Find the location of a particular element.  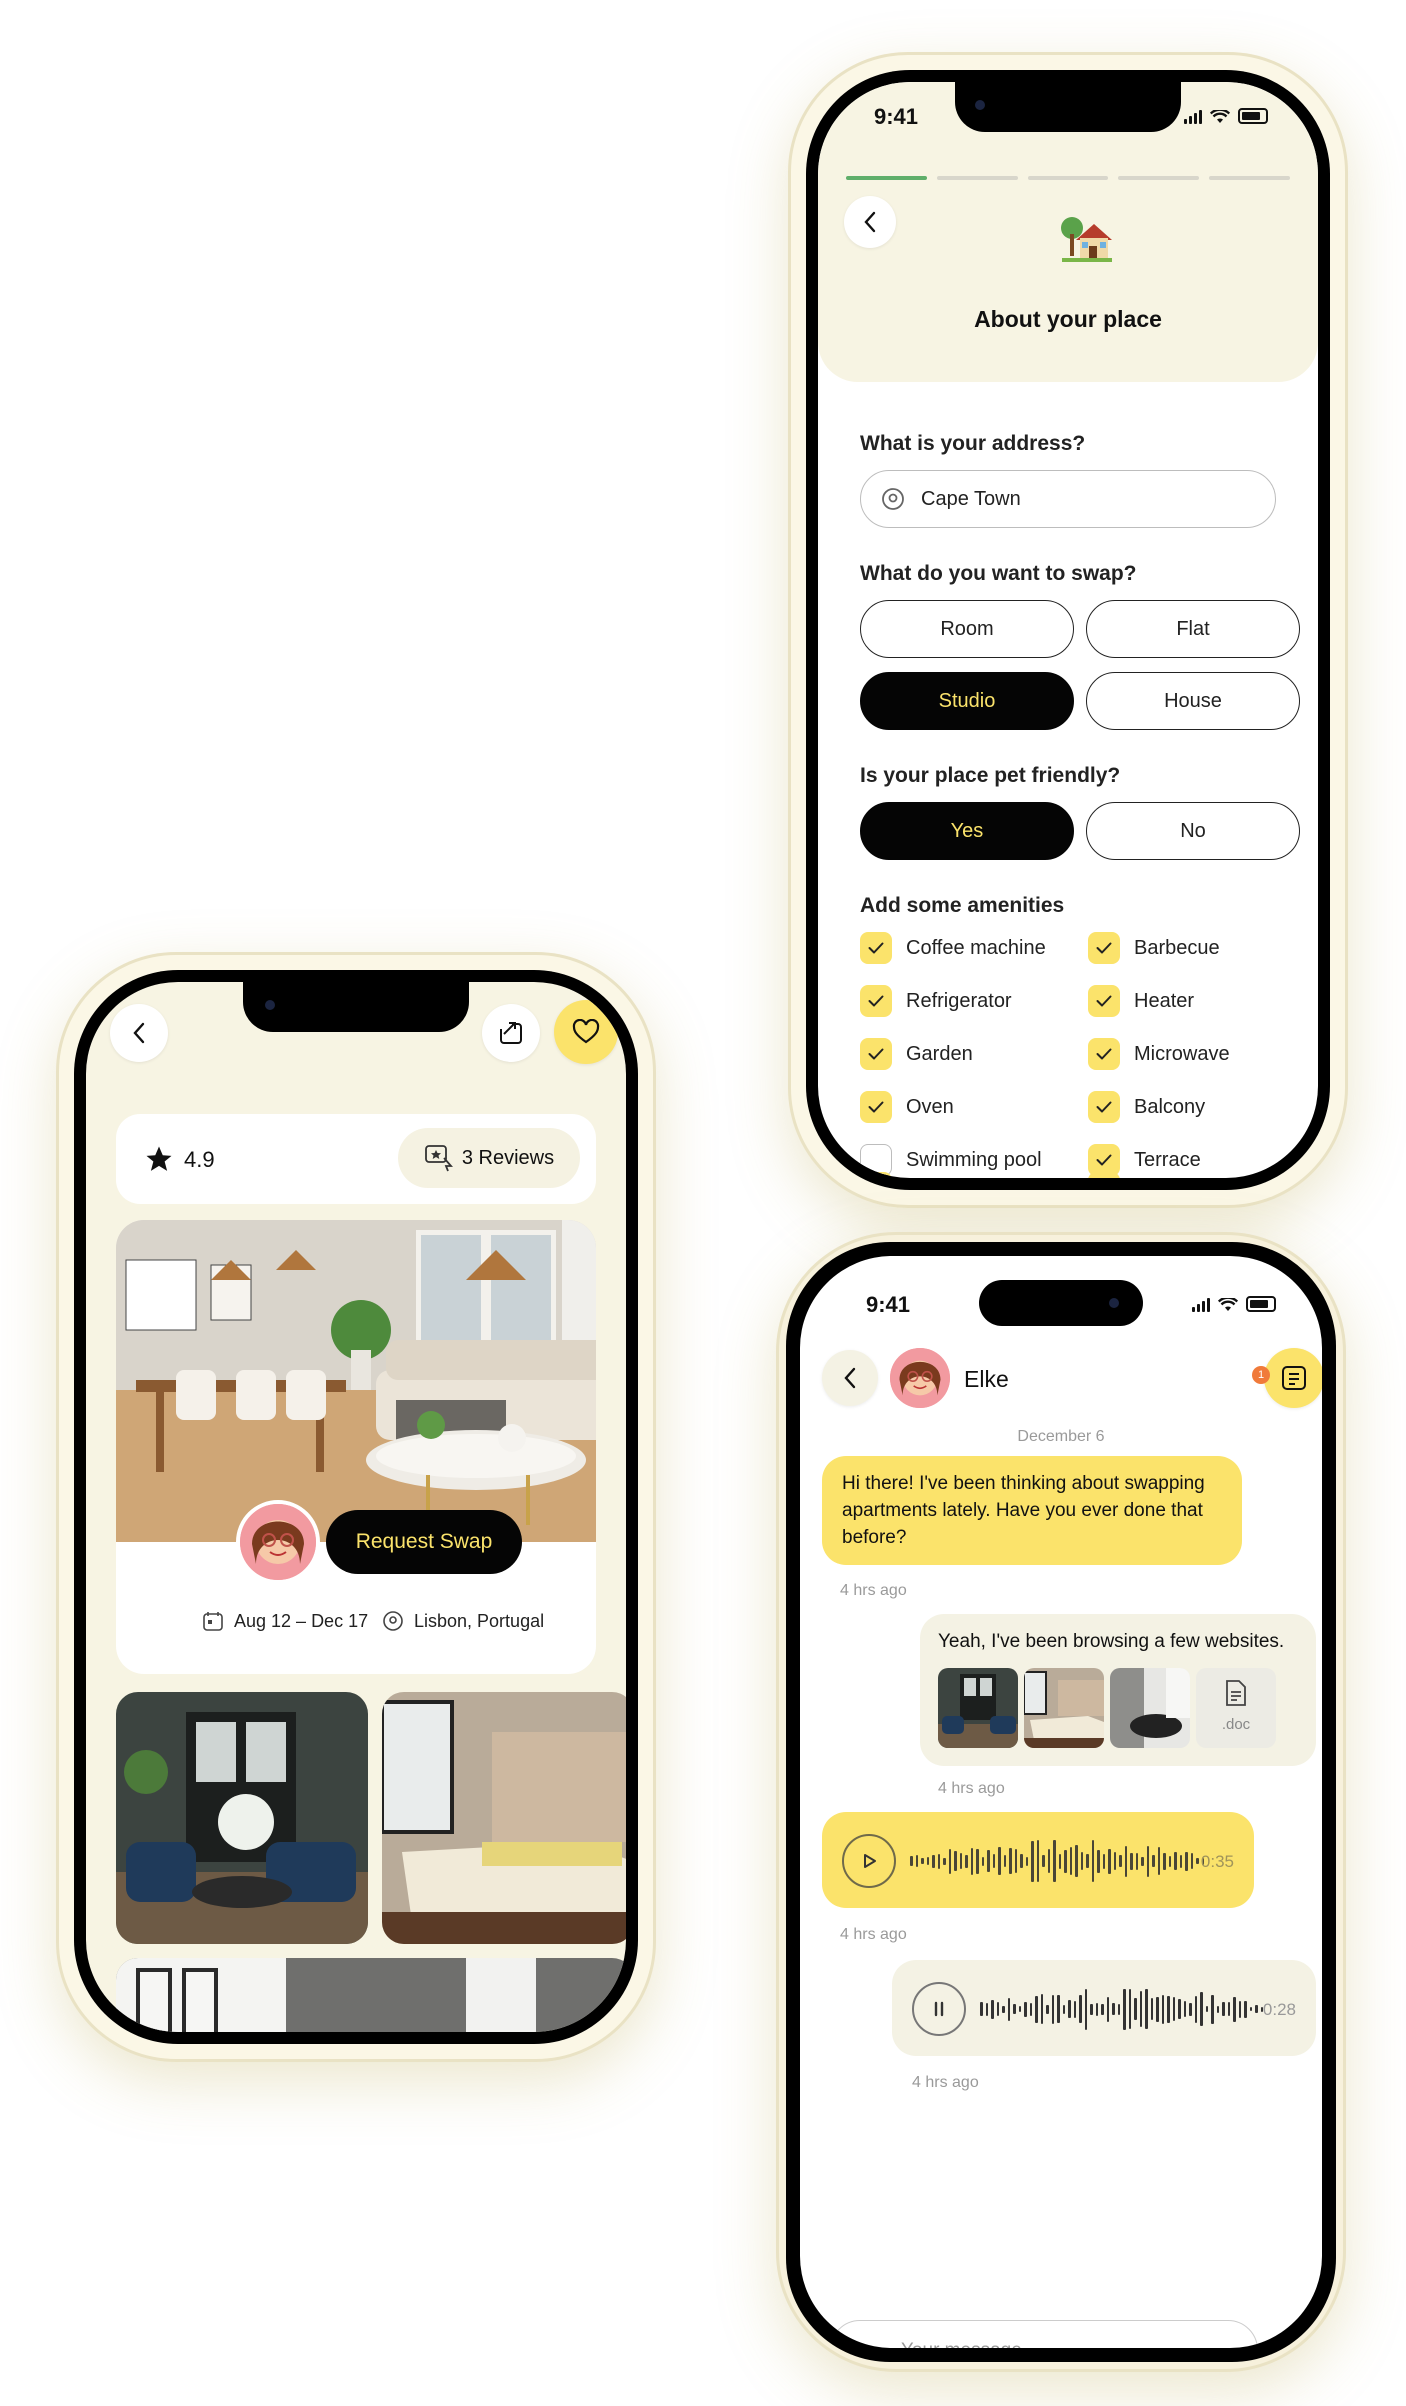

amenity-checkbox: Refrigerator is located at coordinates (936, 1001).